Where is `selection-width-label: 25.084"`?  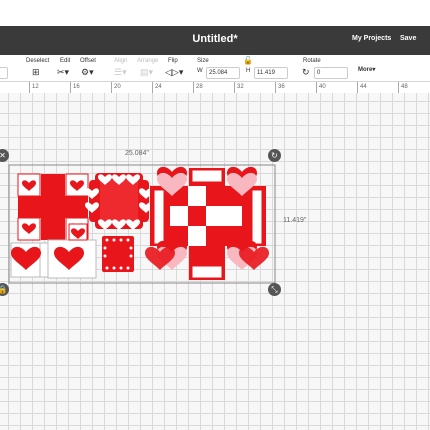 selection-width-label: 25.084" is located at coordinates (137, 153).